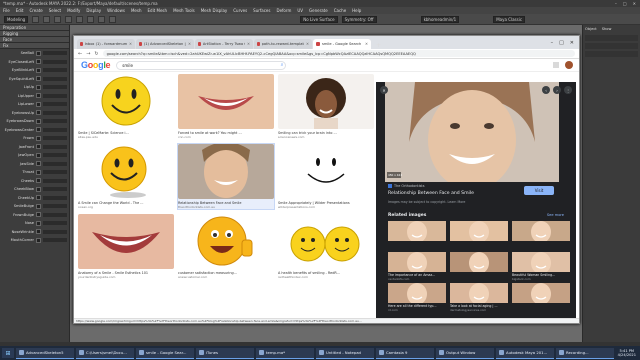 The width and height of the screenshot is (640, 360). Describe the element at coordinates (417, 297) in the screenshot. I see `related-image-card: Here are all the different typ... rd.com` at that location.